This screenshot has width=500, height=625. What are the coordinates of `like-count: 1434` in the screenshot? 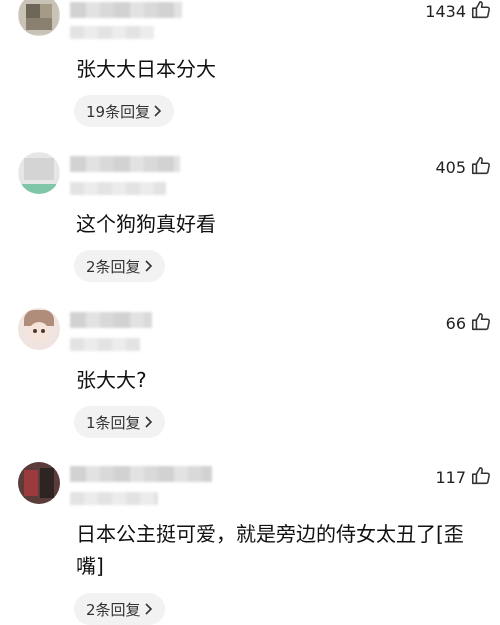 It's located at (445, 11).